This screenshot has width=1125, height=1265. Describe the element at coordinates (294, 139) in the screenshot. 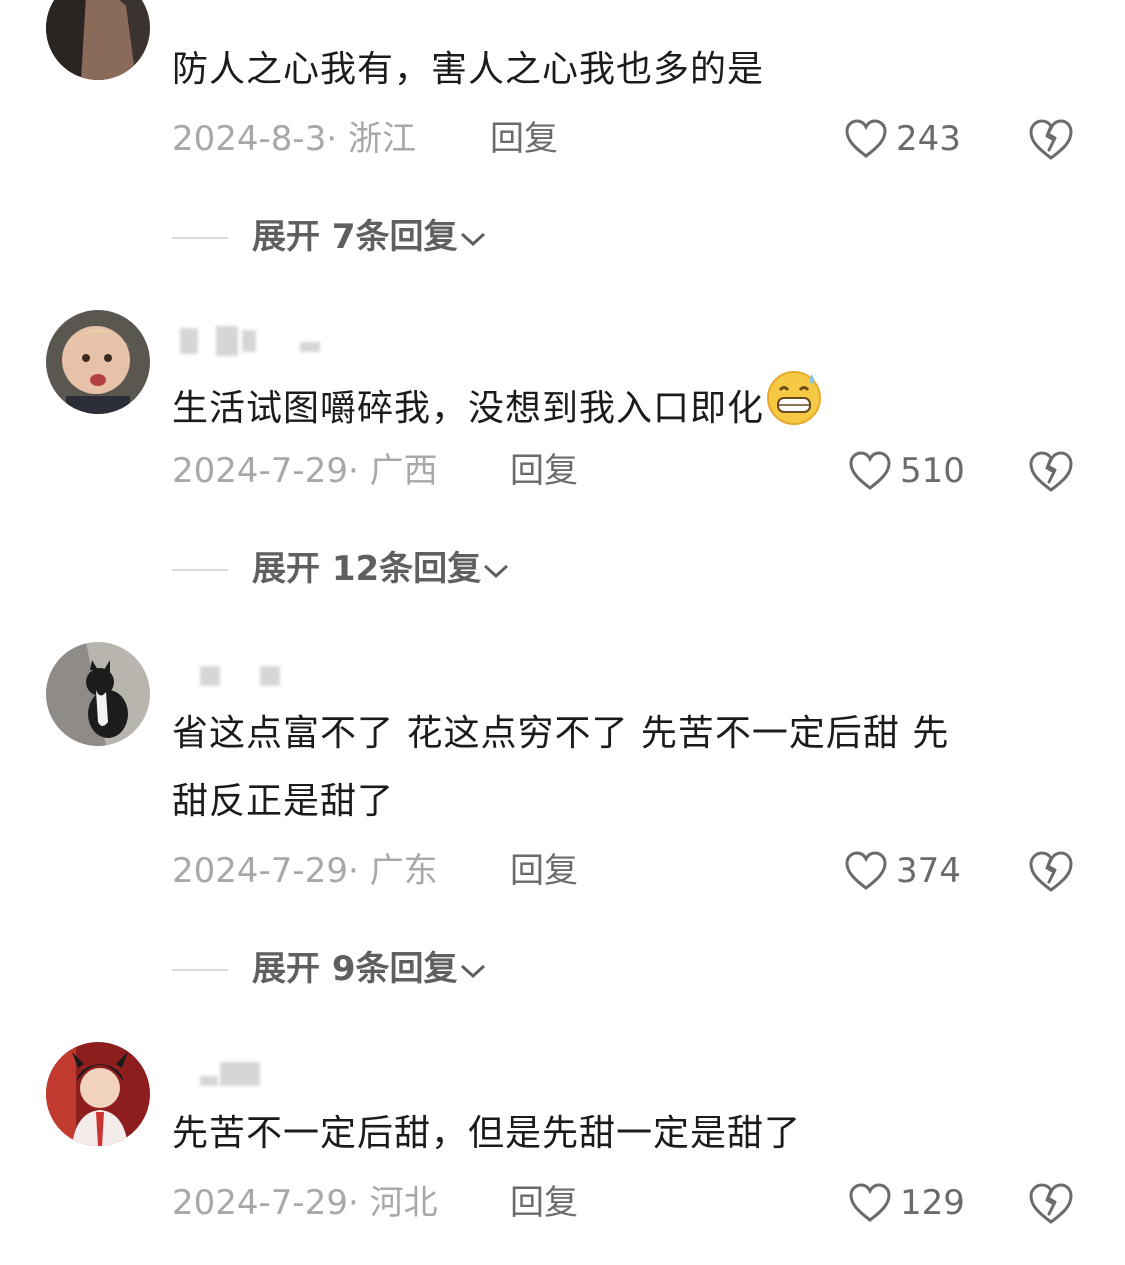

I see `date-location: 2024-8-3· 浙江` at that location.